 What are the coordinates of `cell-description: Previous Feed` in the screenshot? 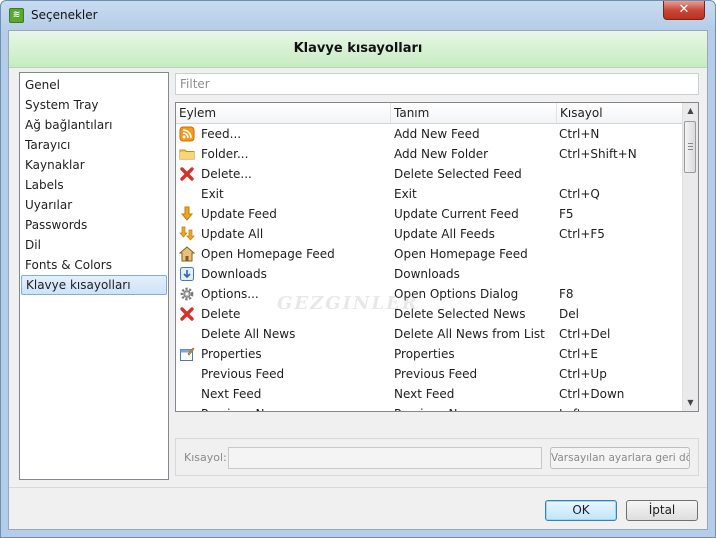 It's located at (436, 374).